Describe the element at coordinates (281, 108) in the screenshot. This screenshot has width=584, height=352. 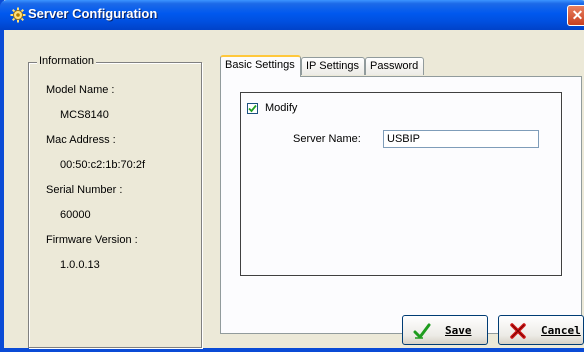
I see `modify-label: Modify` at that location.